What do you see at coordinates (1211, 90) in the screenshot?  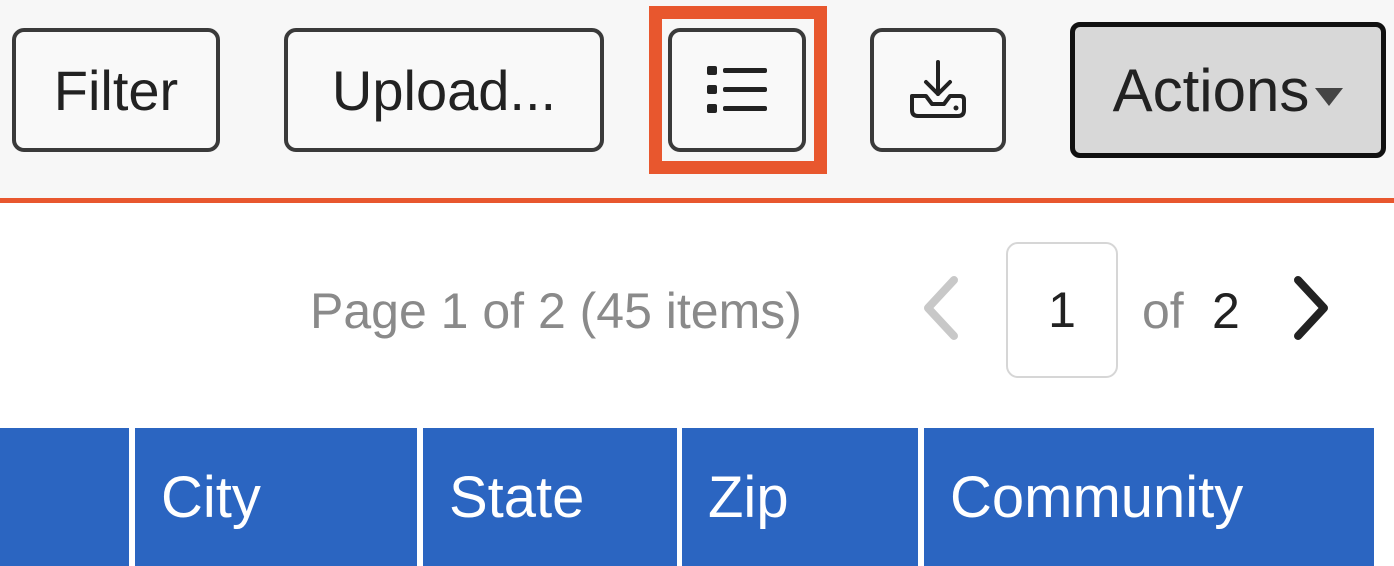 I see `actions-button-label: Actions` at bounding box center [1211, 90].